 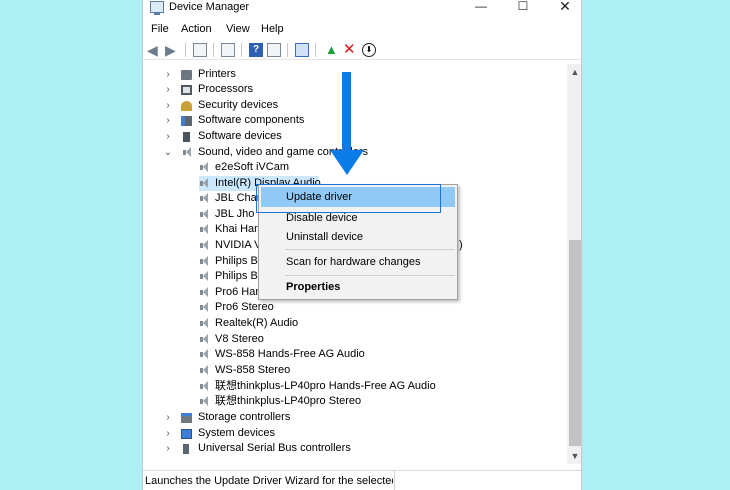 I want to click on show-hide-tree-icon, so click(x=200, y=50).